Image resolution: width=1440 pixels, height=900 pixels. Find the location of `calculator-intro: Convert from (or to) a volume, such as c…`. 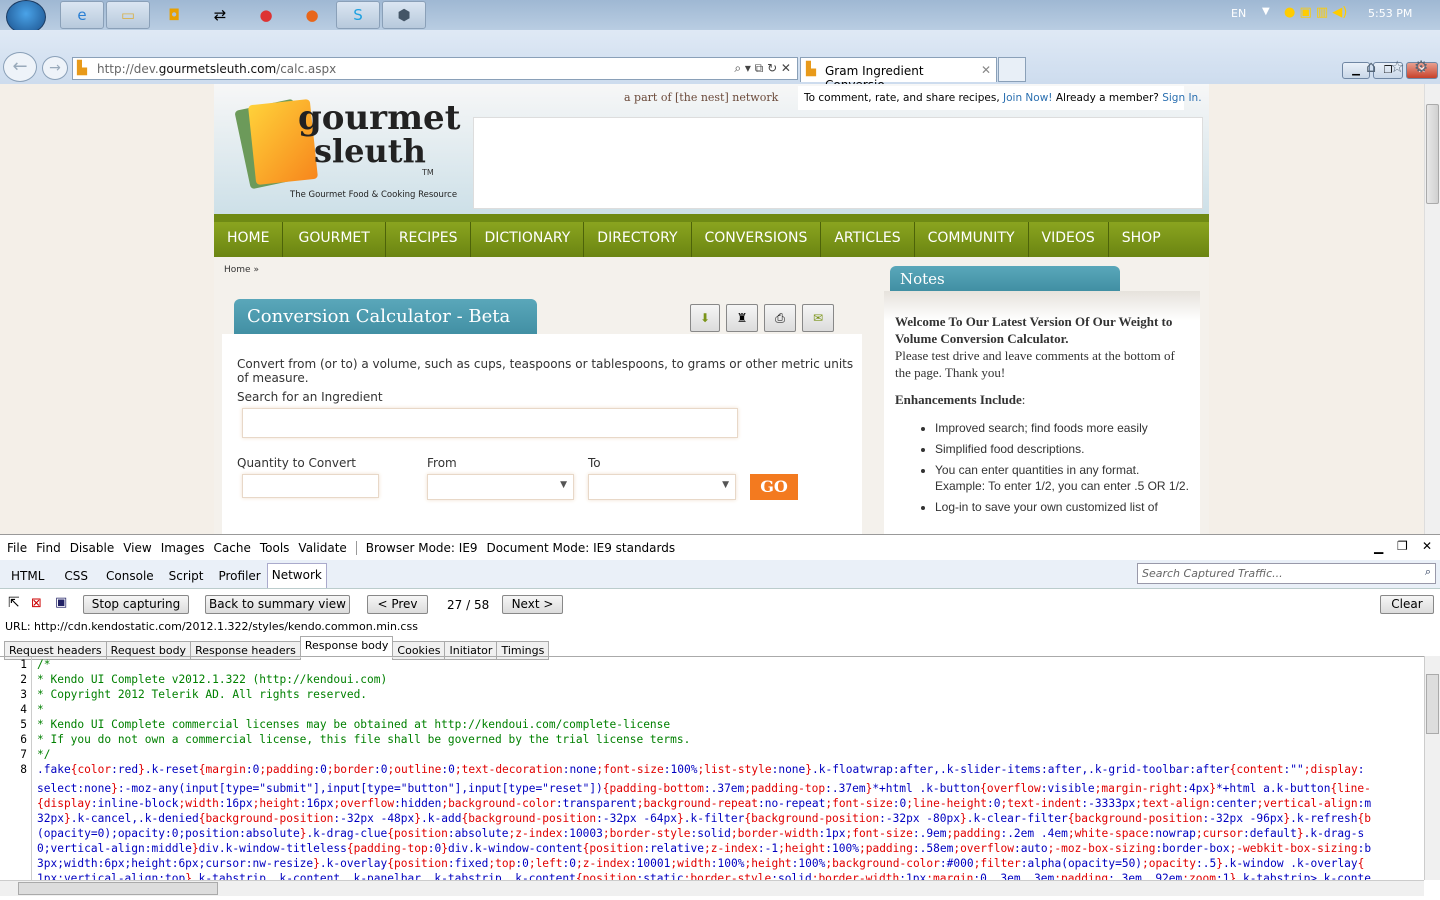

calculator-intro: Convert from (or to) a volume, such as c… is located at coordinates (545, 371).